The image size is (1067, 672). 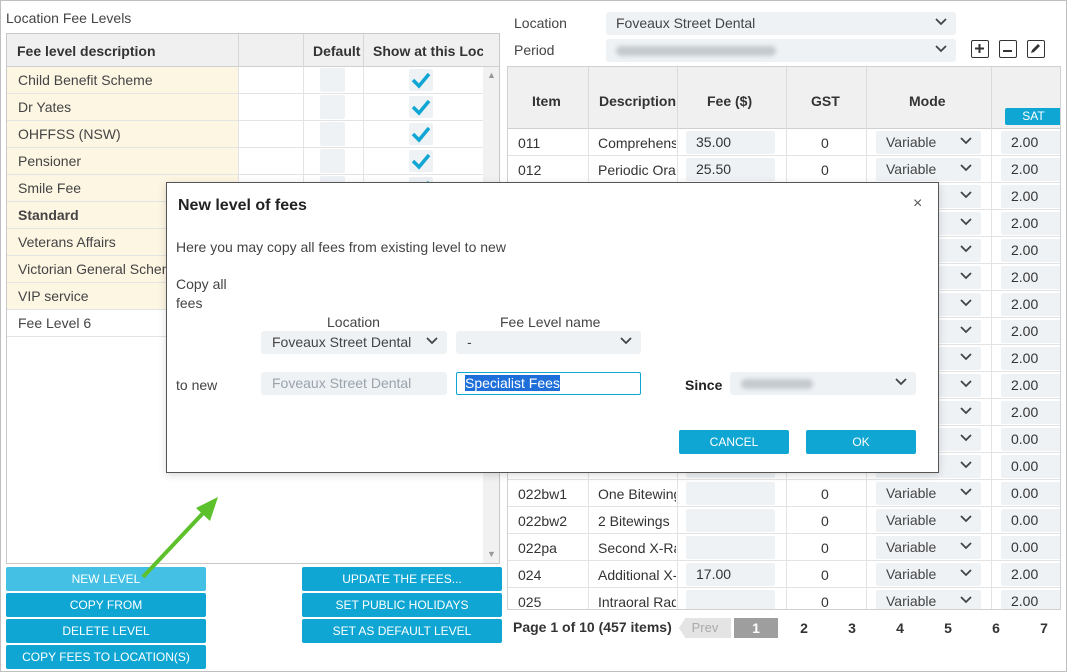 I want to click on fee-level-row: Pensioner, so click(x=245, y=161).